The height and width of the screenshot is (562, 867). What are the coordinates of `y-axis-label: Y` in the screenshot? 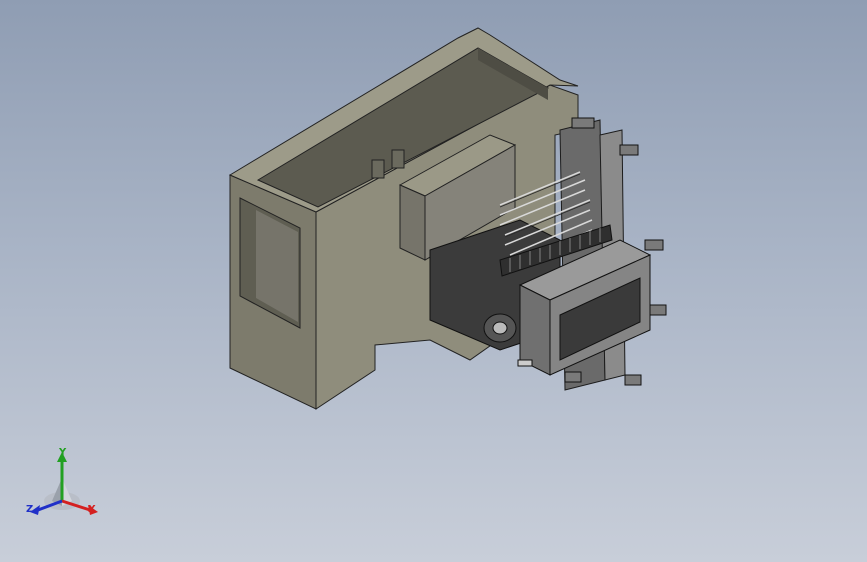 It's located at (63, 452).